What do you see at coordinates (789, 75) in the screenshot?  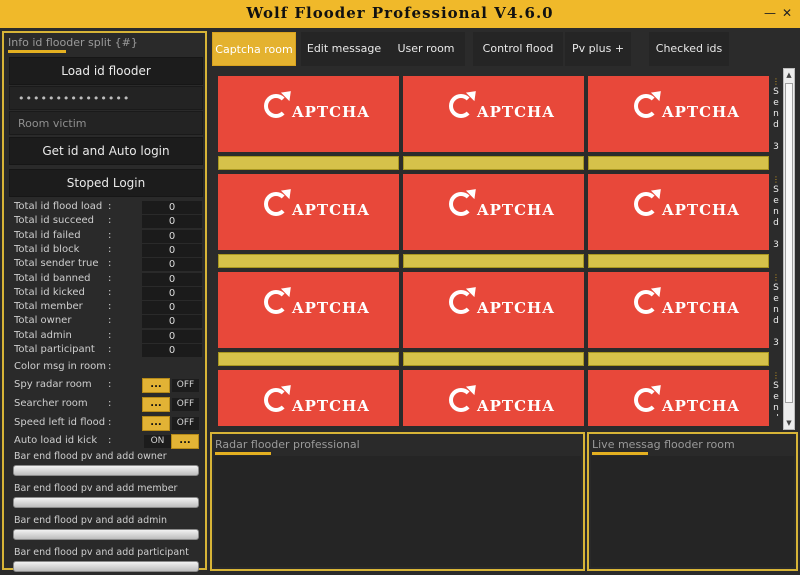 I see `scroll-up-icon: ▲` at bounding box center [789, 75].